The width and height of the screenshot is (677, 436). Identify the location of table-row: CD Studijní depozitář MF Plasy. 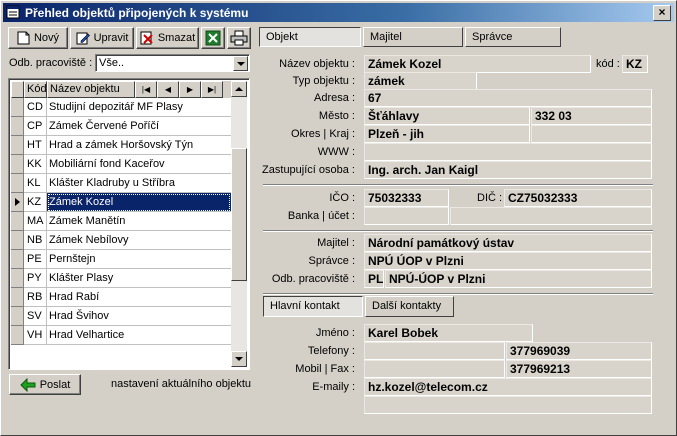
(122, 107).